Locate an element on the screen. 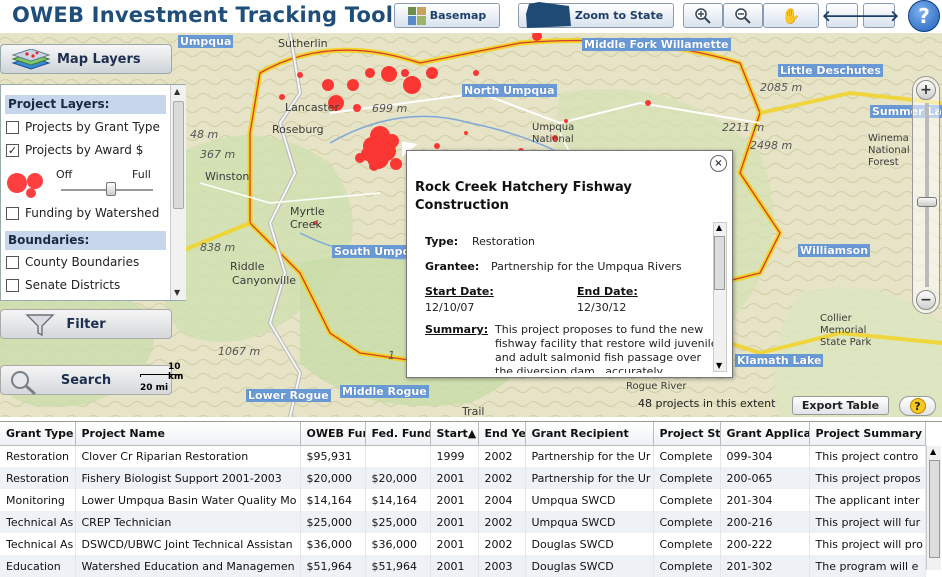 The height and width of the screenshot is (577, 942). layer-county-boundaries: County Boundaries is located at coordinates (72, 262).